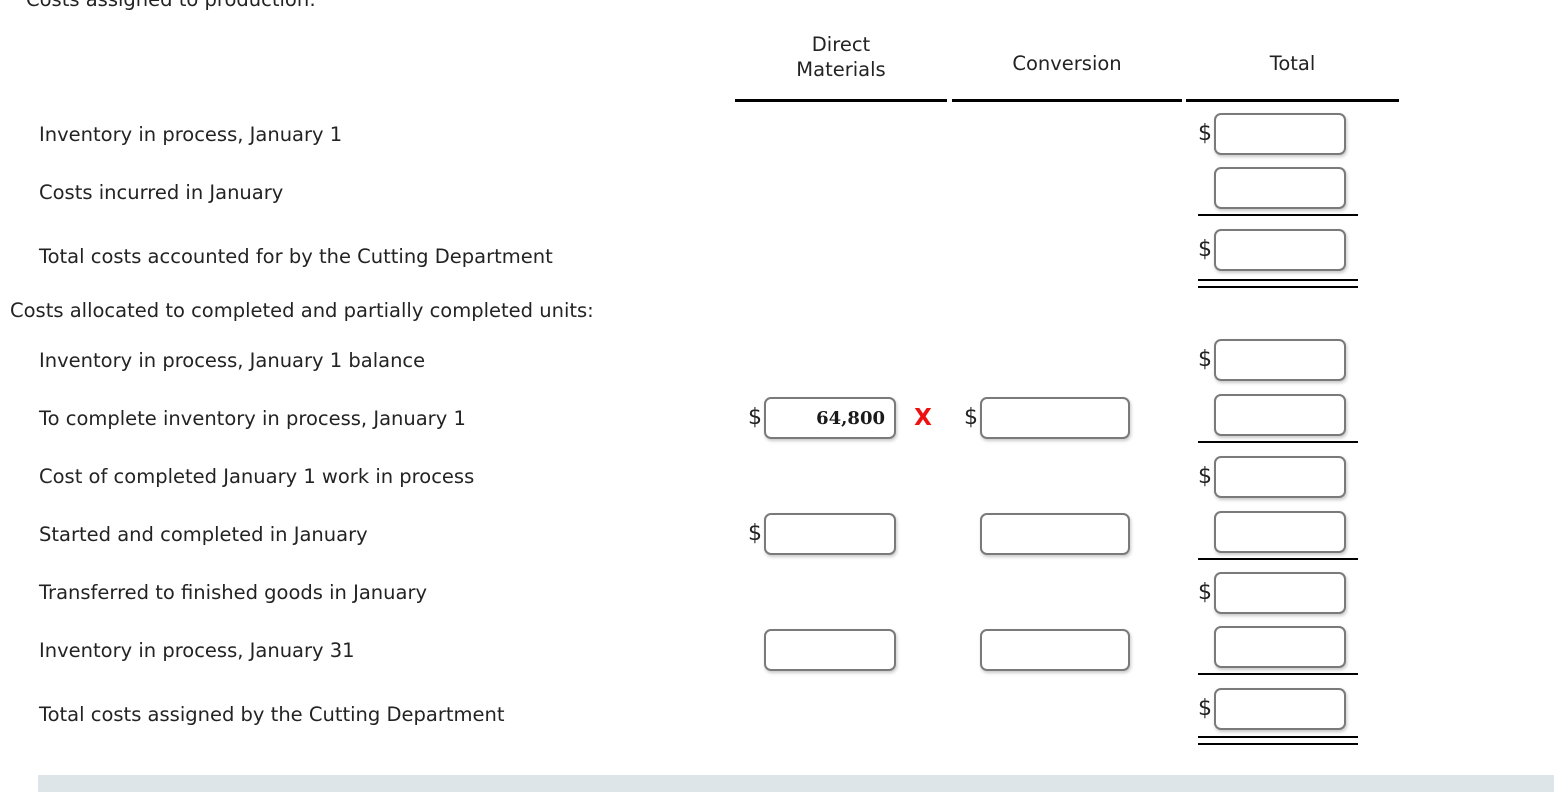 The image size is (1554, 792). What do you see at coordinates (191, 134) in the screenshot?
I see `row-label-inventory-in-process-january-1: Inventory in process, January 1` at bounding box center [191, 134].